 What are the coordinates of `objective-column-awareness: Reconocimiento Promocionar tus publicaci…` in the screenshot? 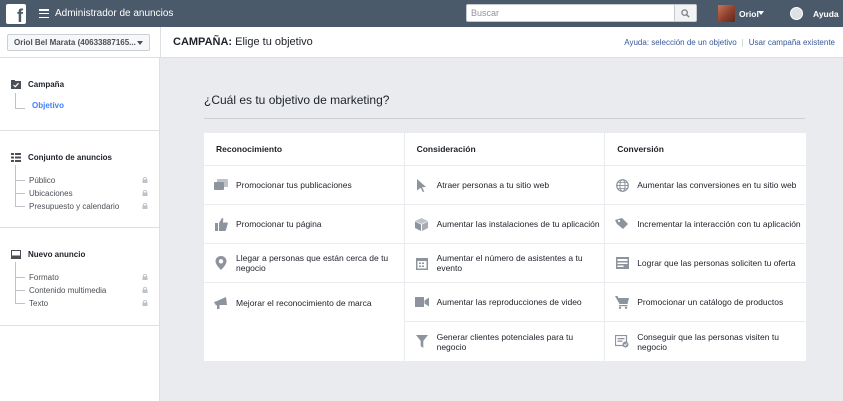 It's located at (304, 247).